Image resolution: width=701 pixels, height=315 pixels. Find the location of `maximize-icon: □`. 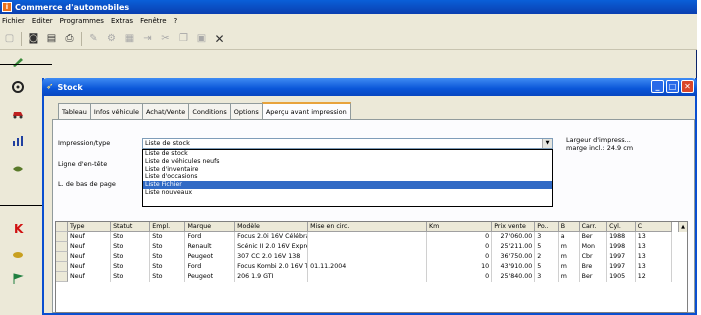

maximize-icon: □ is located at coordinates (672, 86).